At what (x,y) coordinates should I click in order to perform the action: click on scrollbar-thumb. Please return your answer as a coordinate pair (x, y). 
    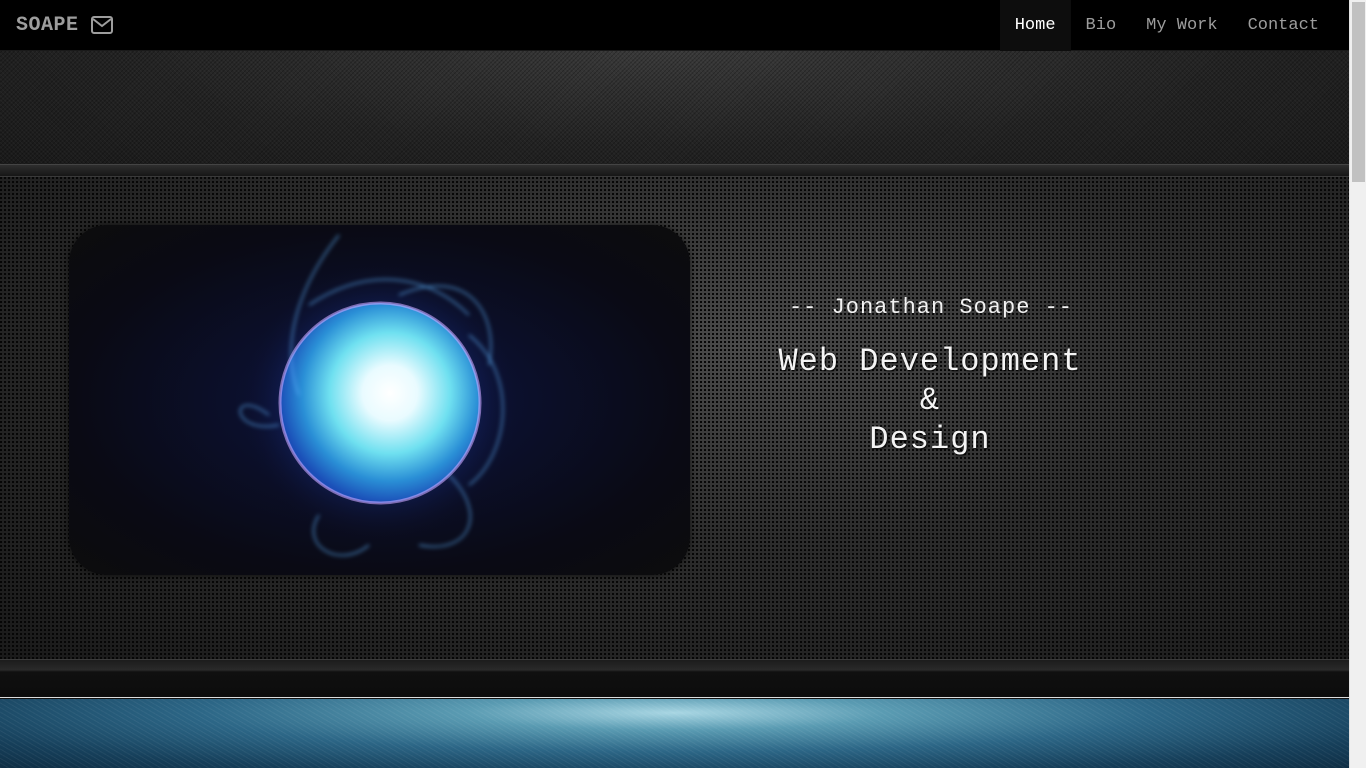
    Looking at the image, I should click on (1358, 92).